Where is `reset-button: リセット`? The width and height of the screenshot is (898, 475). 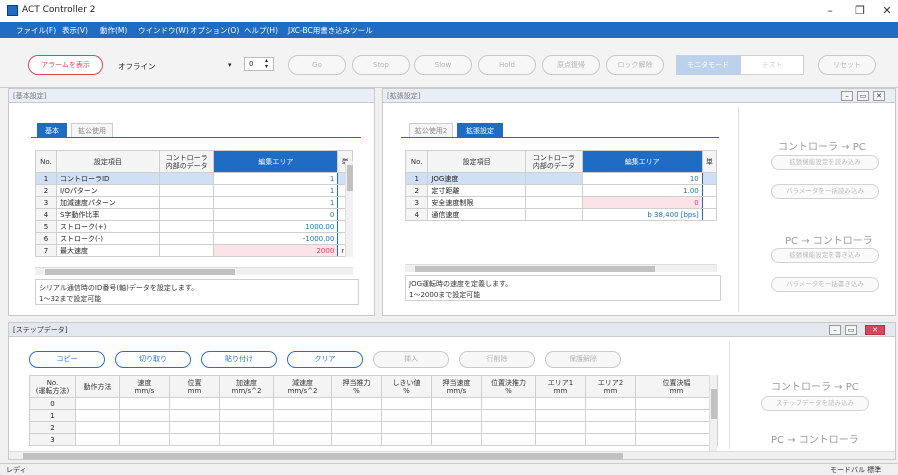
reset-button: リセット is located at coordinates (847, 65).